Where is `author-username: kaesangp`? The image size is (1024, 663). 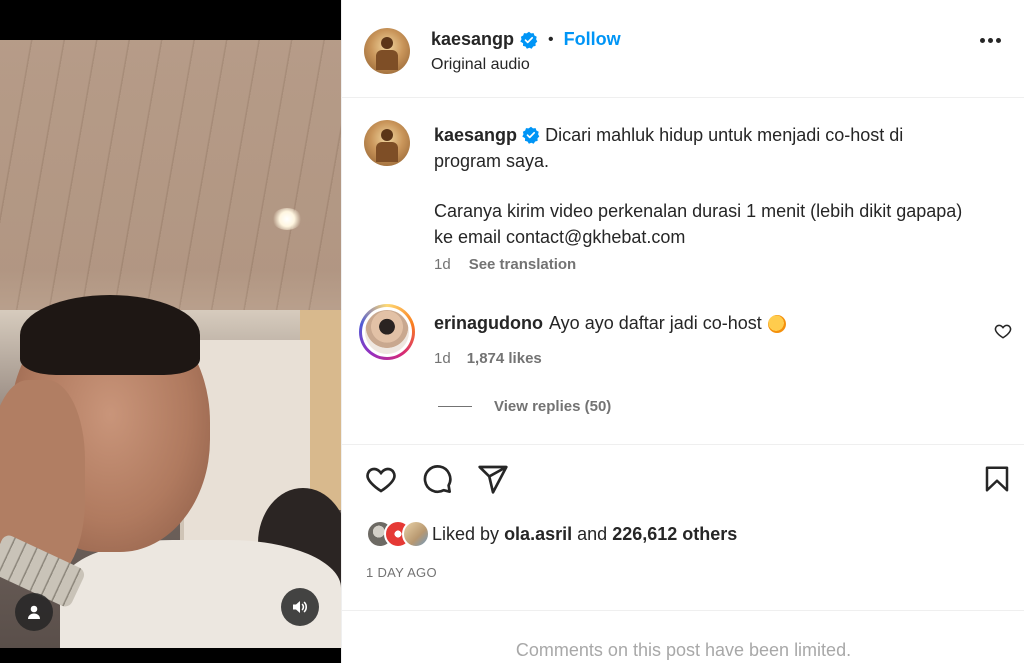
author-username: kaesangp is located at coordinates (472, 39).